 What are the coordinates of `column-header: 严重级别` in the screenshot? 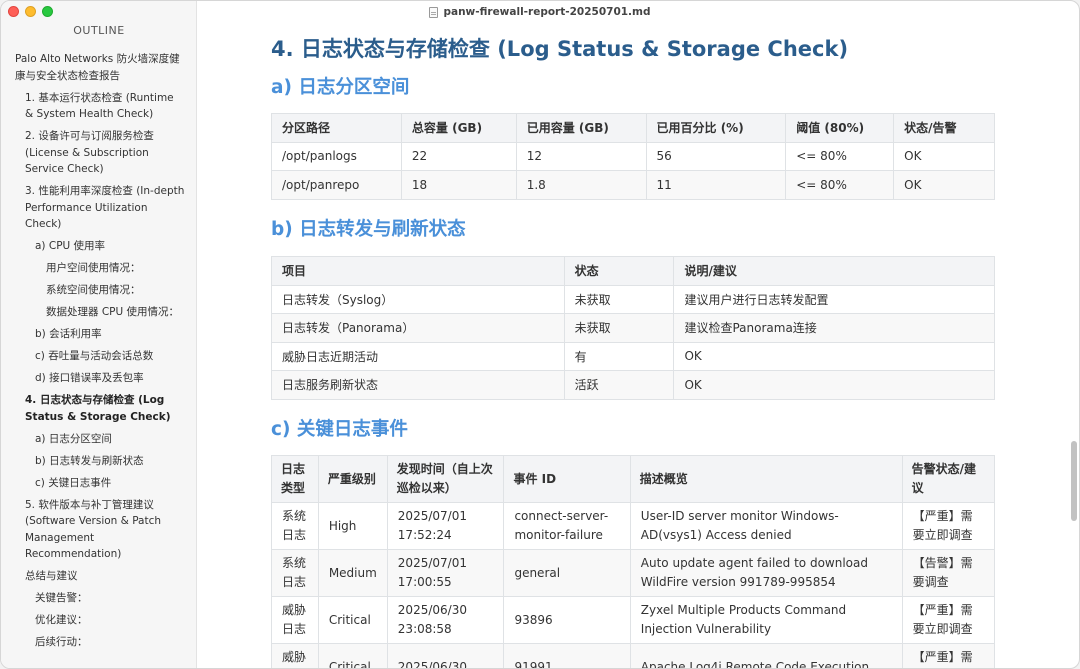 It's located at (352, 479).